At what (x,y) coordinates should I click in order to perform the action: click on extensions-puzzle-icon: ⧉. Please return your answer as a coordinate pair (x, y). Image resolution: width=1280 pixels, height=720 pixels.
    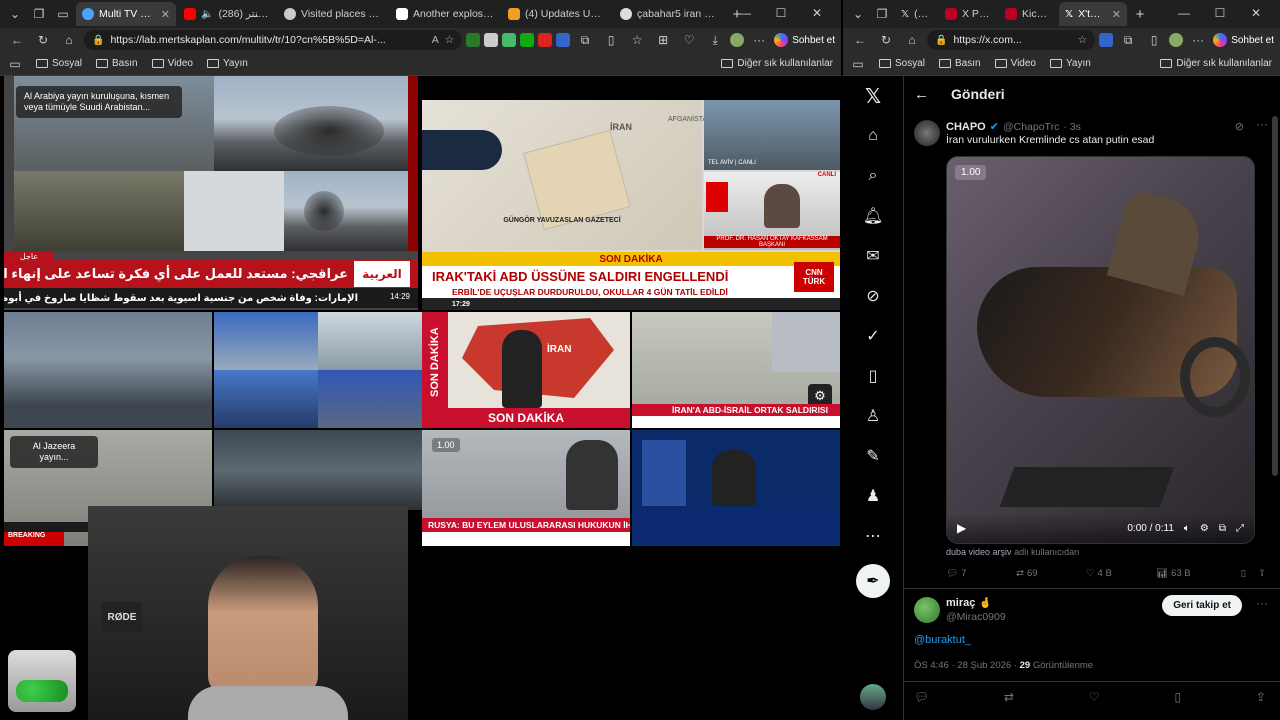
    Looking at the image, I should click on (585, 40).